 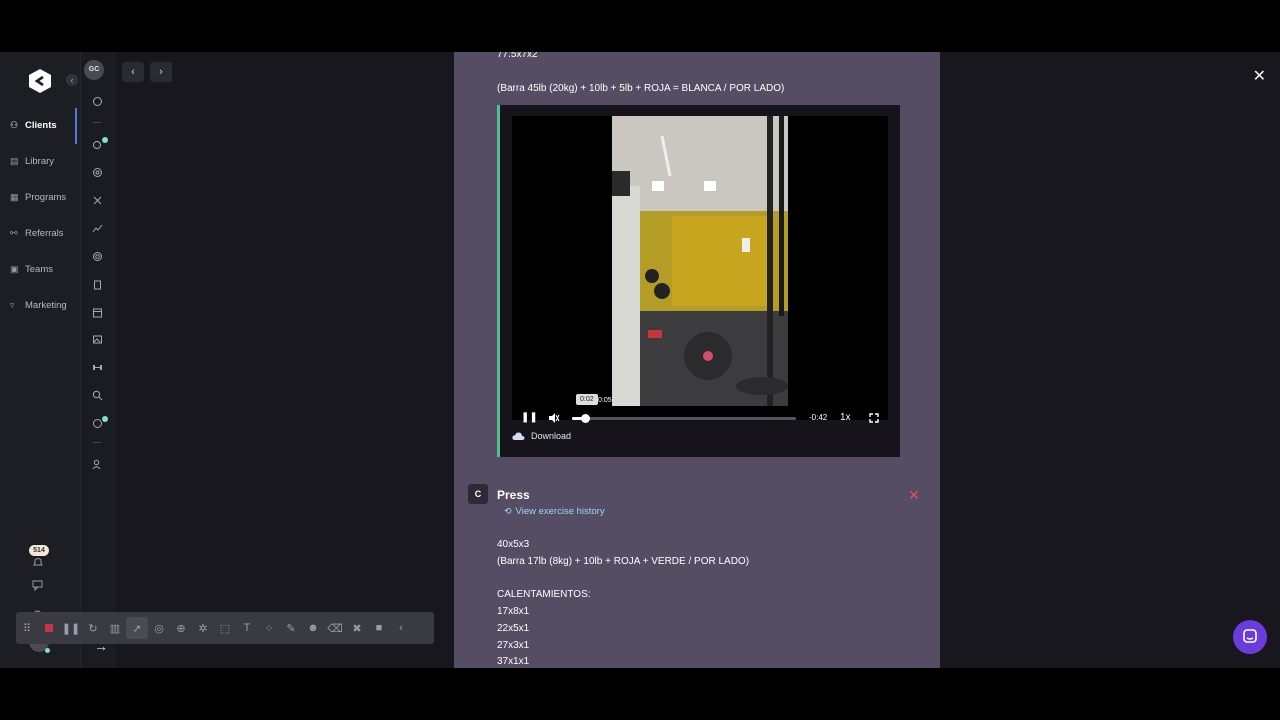 I want to click on sidebar-item-label: Library, so click(x=40, y=161).